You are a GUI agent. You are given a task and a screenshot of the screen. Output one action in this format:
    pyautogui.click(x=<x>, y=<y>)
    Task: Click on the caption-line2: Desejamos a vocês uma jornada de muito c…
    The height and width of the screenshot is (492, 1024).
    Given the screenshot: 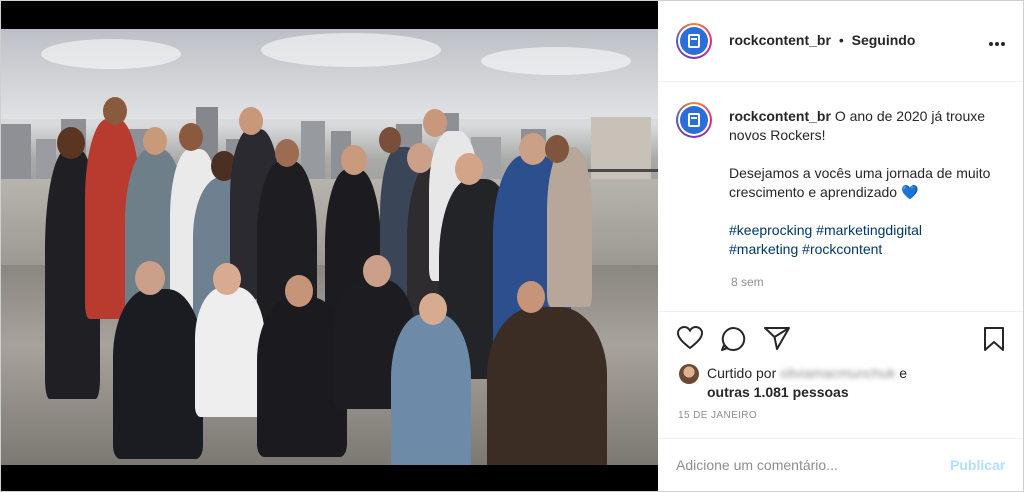 What is the action you would take?
    pyautogui.click(x=860, y=182)
    